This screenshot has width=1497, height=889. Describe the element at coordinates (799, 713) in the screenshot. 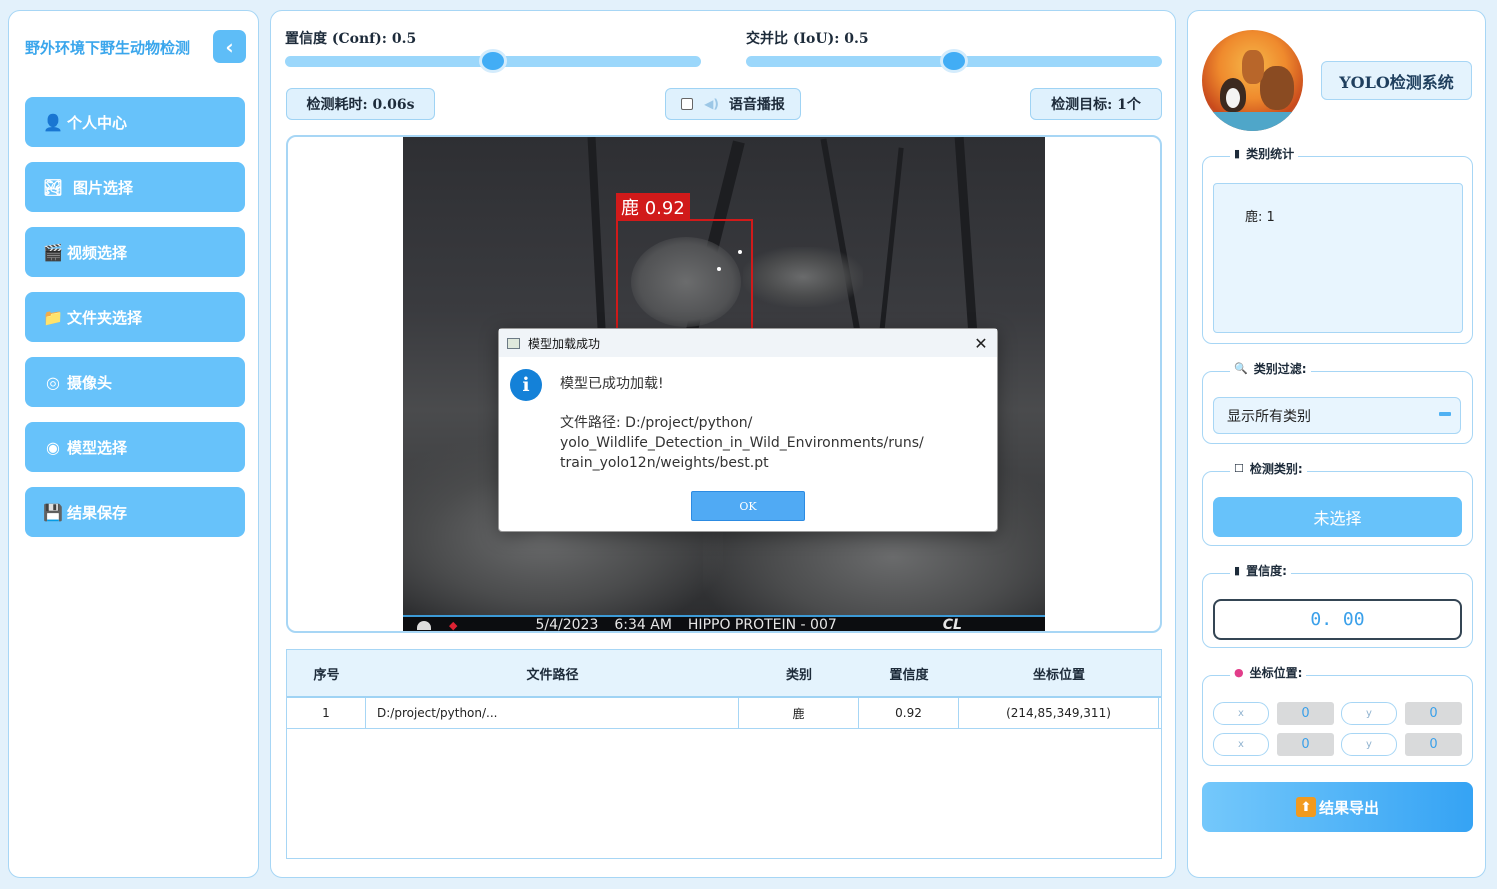

I see `cell-class: 鹿` at that location.